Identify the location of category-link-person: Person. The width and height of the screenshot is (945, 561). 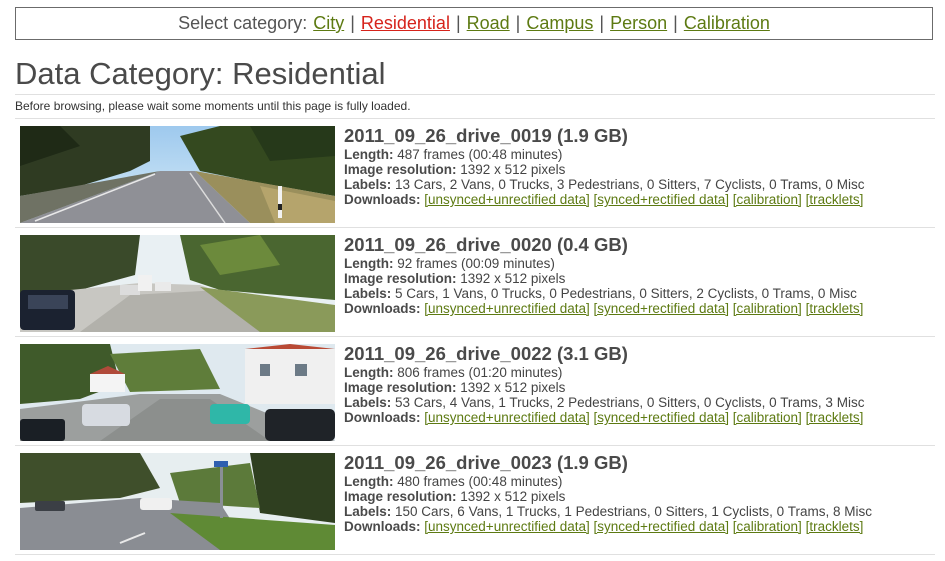
(638, 23).